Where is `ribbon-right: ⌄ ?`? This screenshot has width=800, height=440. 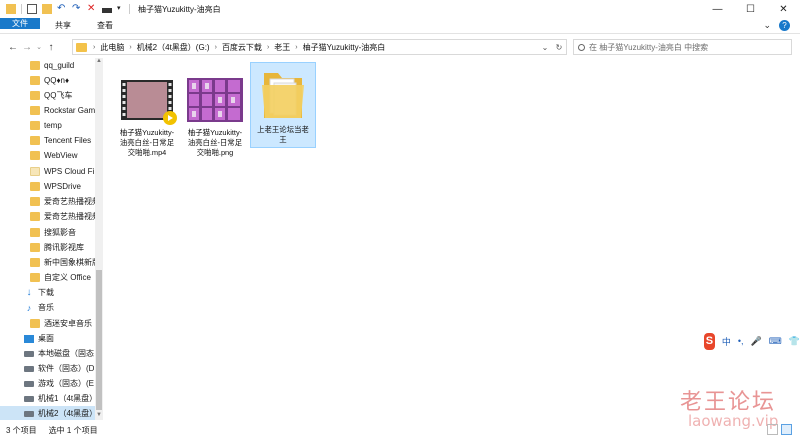 ribbon-right: ⌄ ? is located at coordinates (776, 25).